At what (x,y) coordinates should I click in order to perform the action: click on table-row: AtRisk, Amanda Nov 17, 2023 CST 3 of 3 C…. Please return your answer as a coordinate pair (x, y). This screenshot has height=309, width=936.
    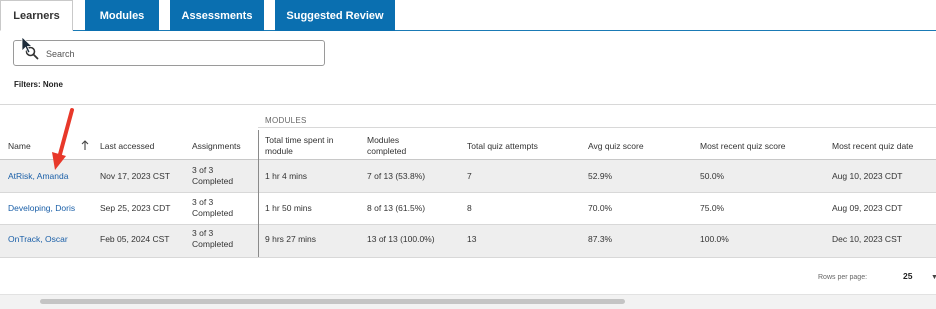
    Looking at the image, I should click on (468, 176).